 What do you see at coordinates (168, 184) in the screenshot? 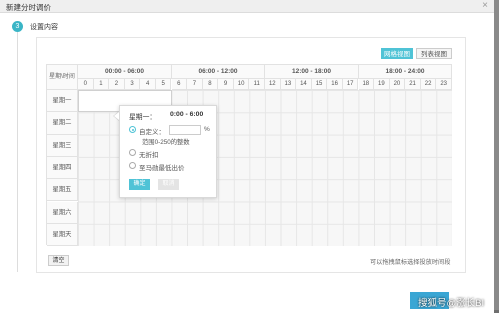
I see `cancel-button: 取消` at bounding box center [168, 184].